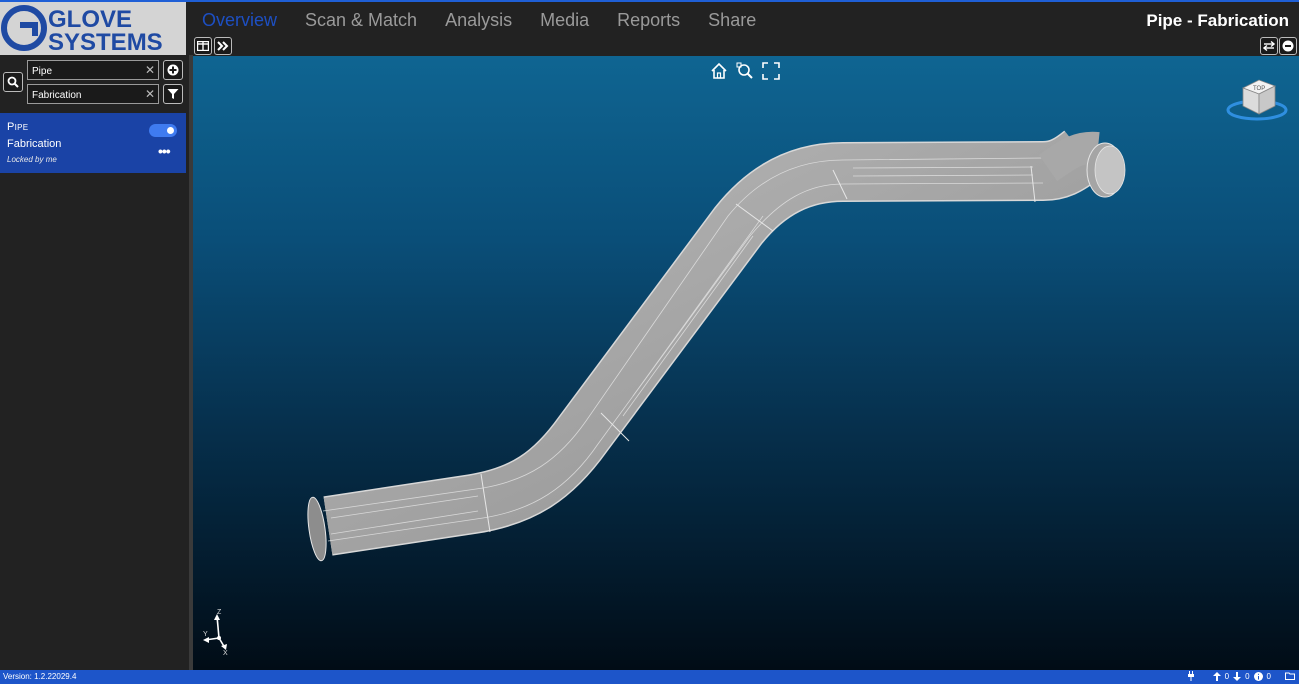  What do you see at coordinates (93, 28) in the screenshot?
I see `glove-systems-logo: GLOVE SYSTEMS` at bounding box center [93, 28].